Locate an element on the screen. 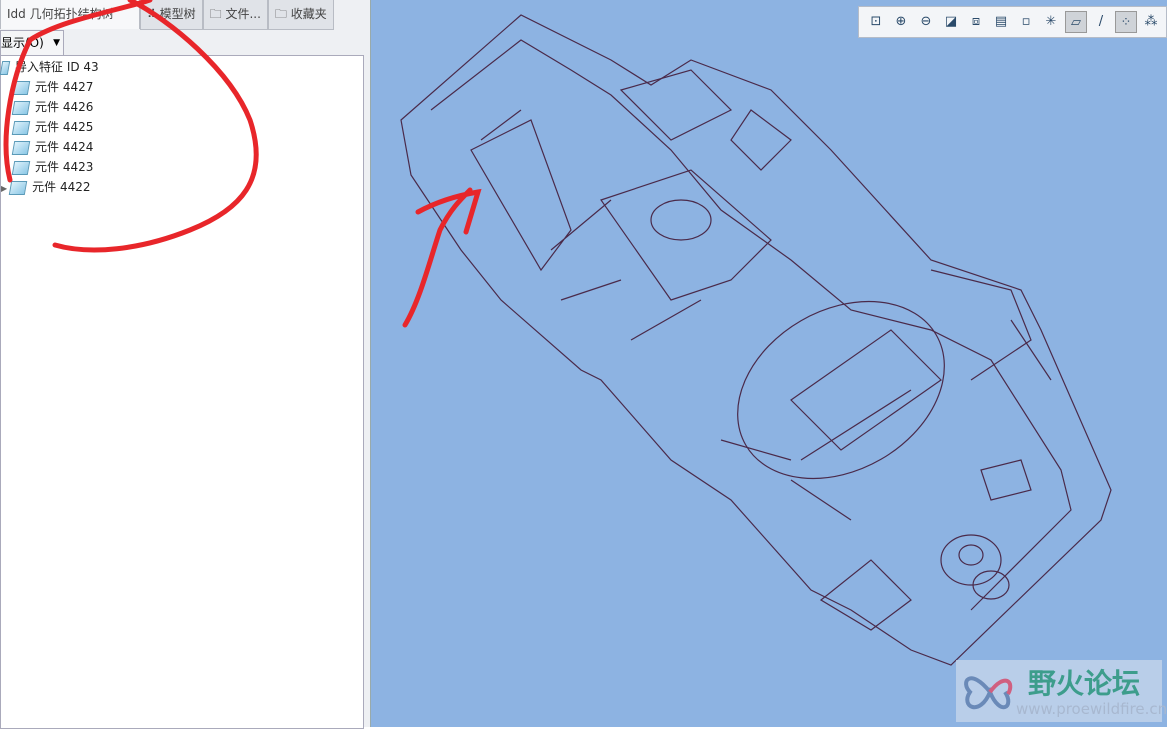 The image size is (1167, 730). zoom-out-icon: ⊖ is located at coordinates (926, 22).